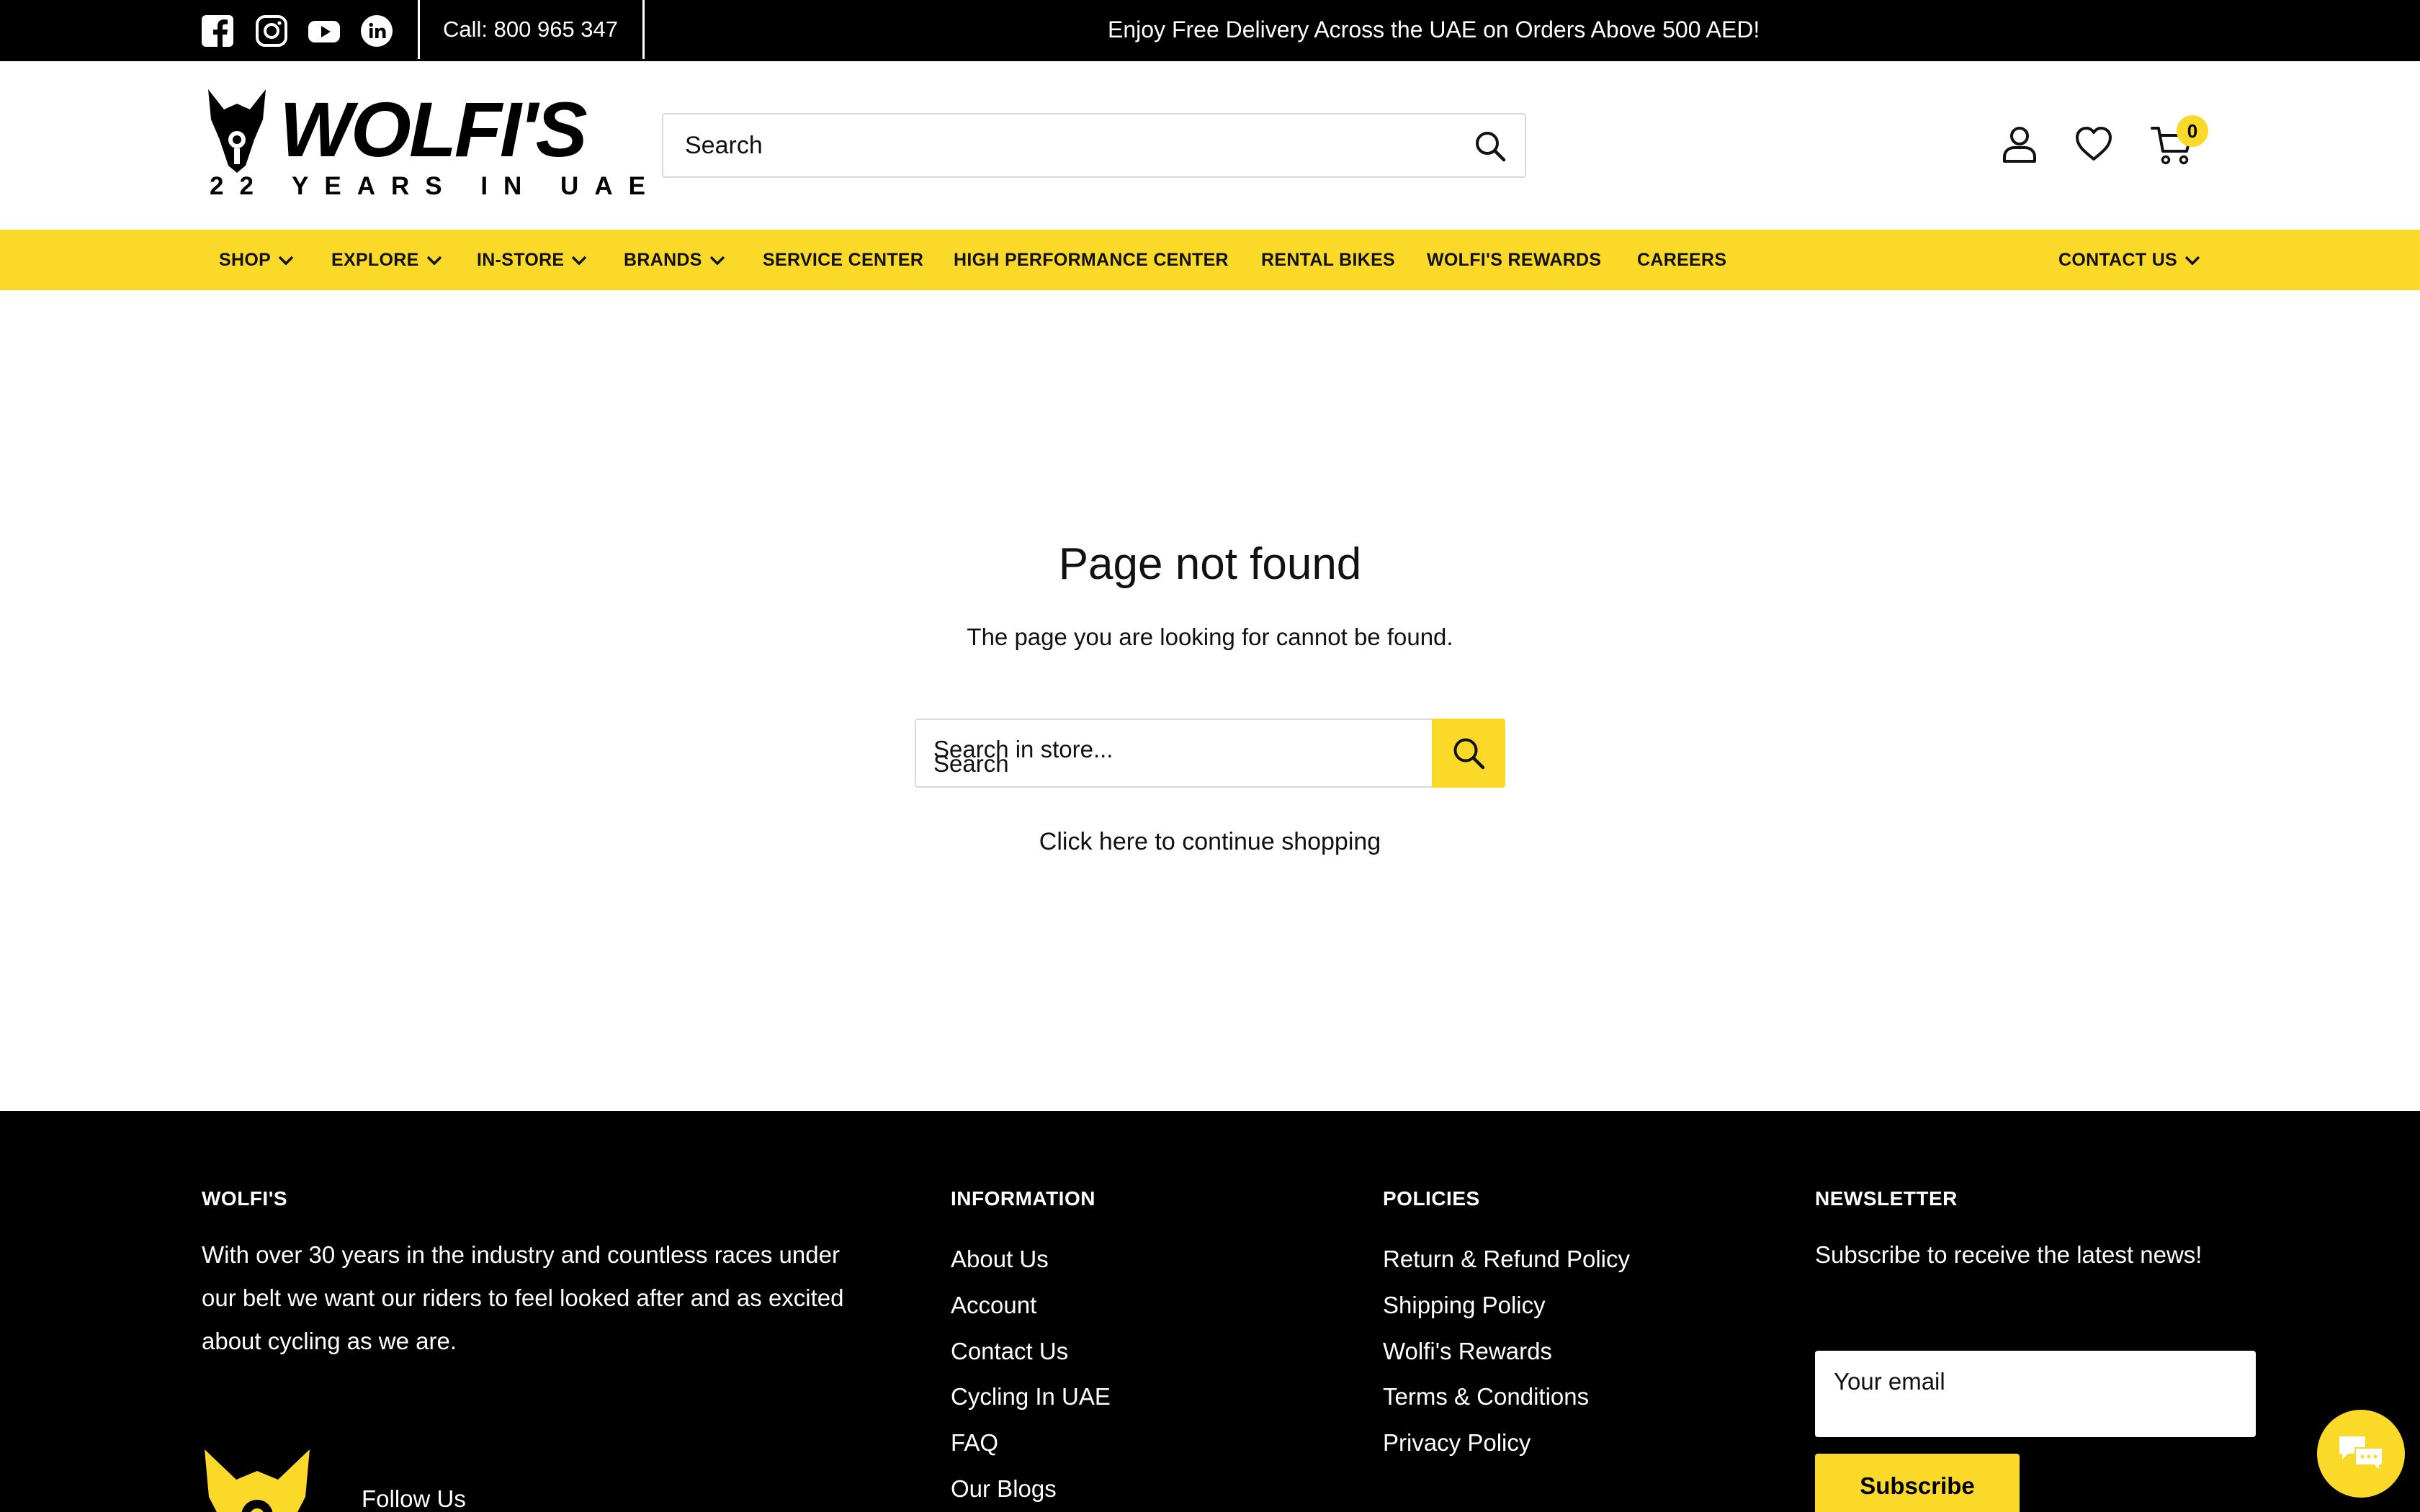 Image resolution: width=2420 pixels, height=1512 pixels. What do you see at coordinates (1004, 1489) in the screenshot?
I see `footer-link-our-blogs: Our Blogs` at bounding box center [1004, 1489].